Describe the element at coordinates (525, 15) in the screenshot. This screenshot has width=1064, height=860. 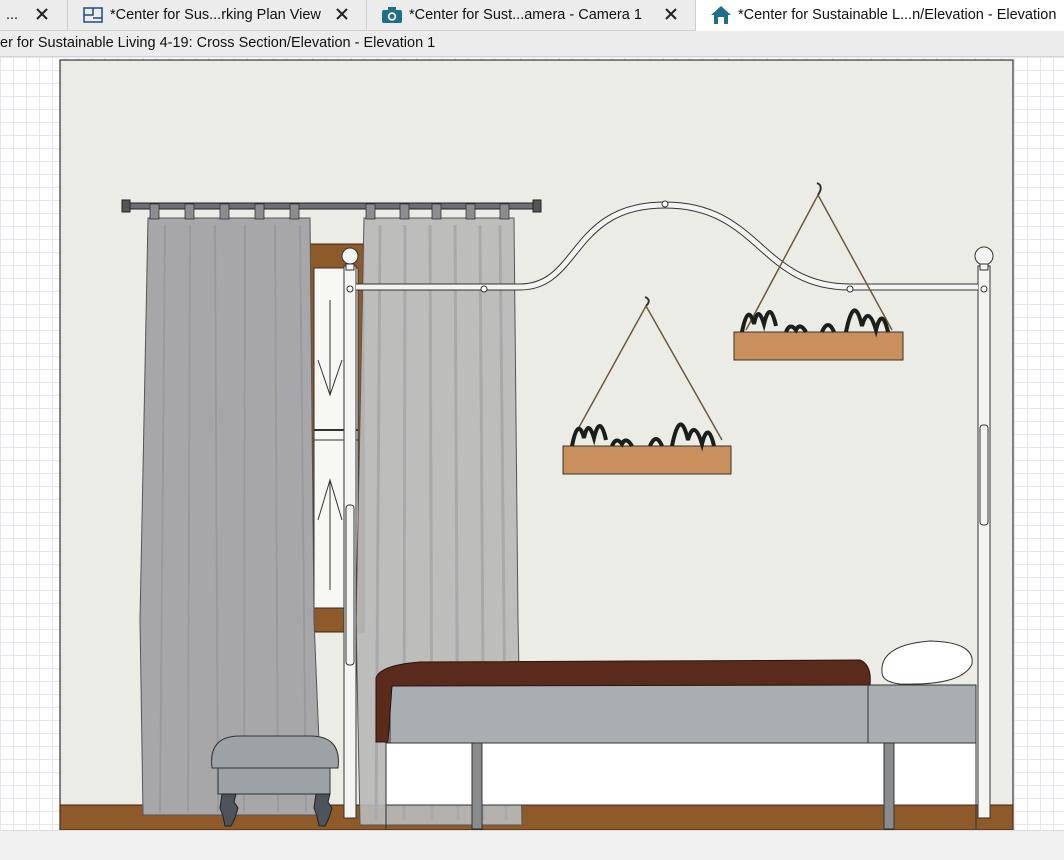
I see `tab-camera-label: *Center for Sust...amera - Camera 1` at that location.